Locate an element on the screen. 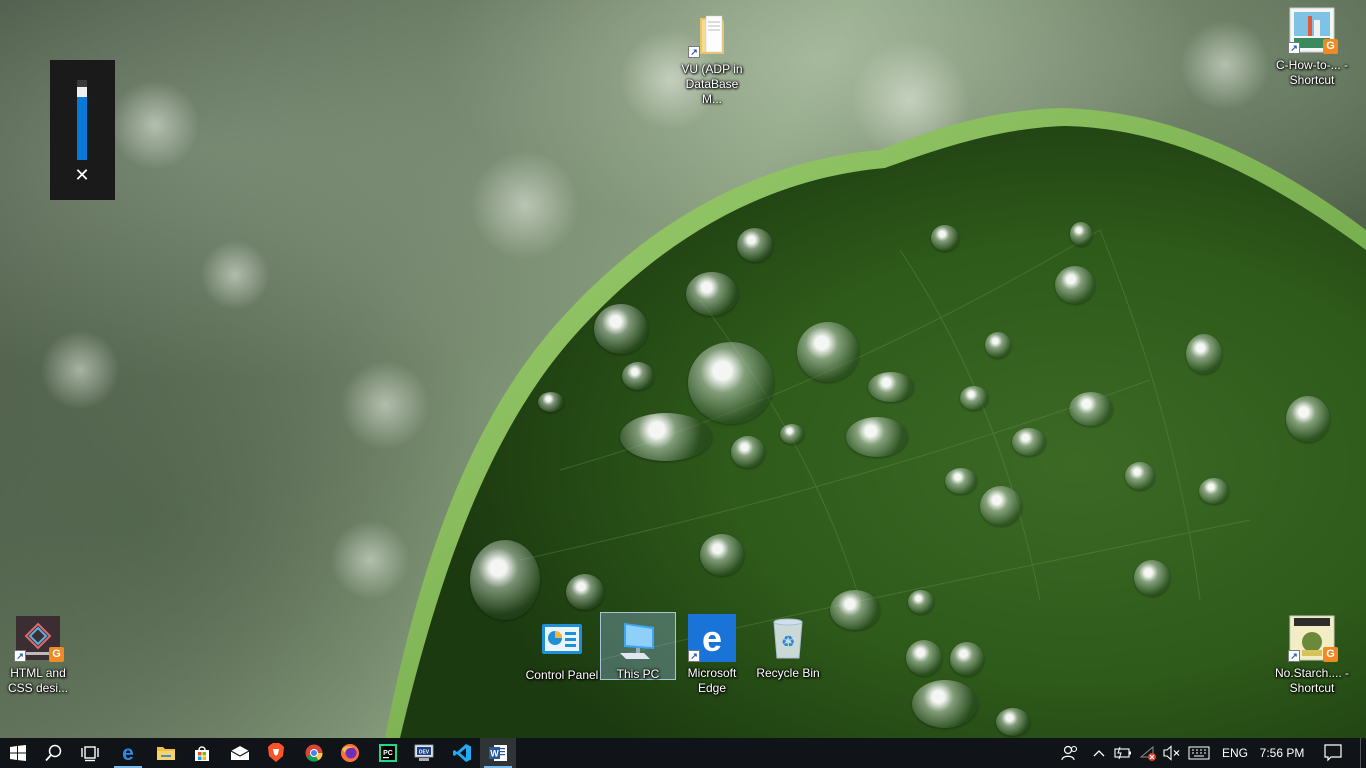 This screenshot has width=1366, height=768. task-view-icon is located at coordinates (90, 754).